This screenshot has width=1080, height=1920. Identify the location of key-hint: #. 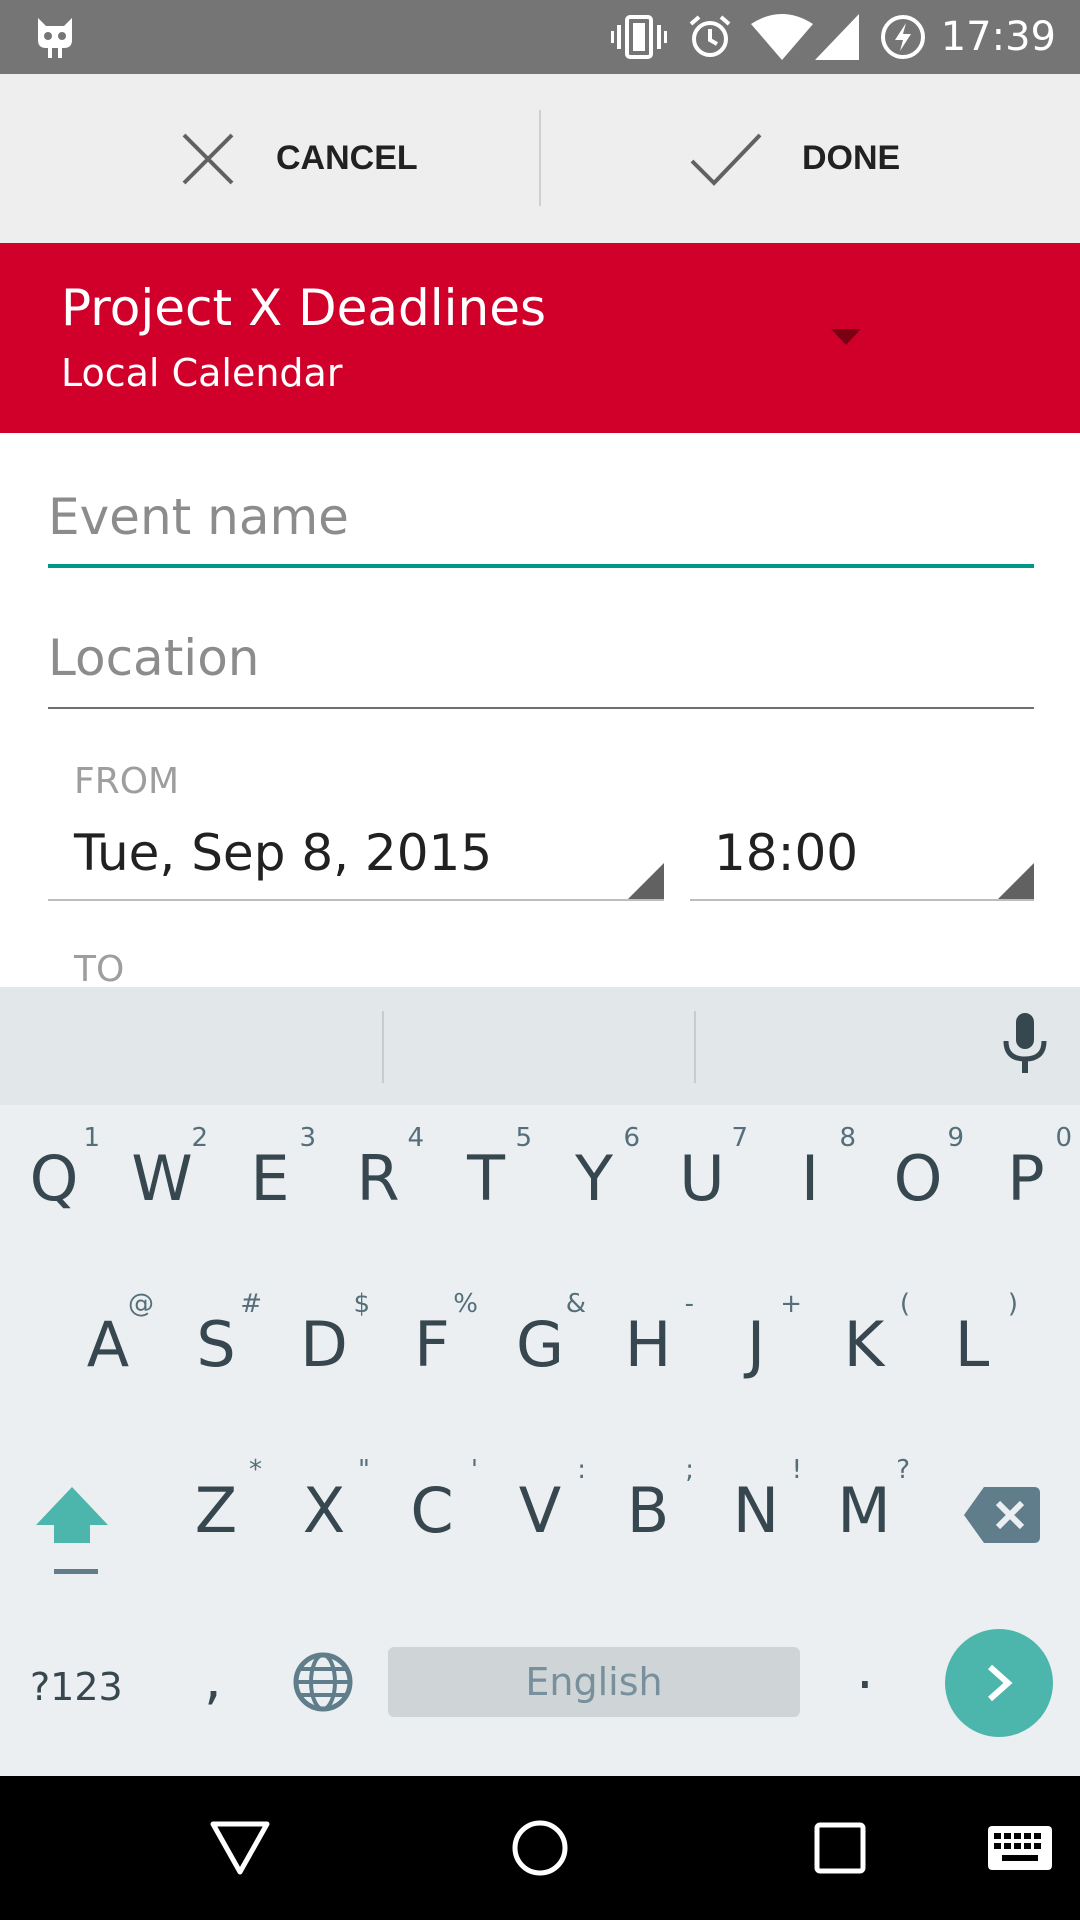
(251, 1304).